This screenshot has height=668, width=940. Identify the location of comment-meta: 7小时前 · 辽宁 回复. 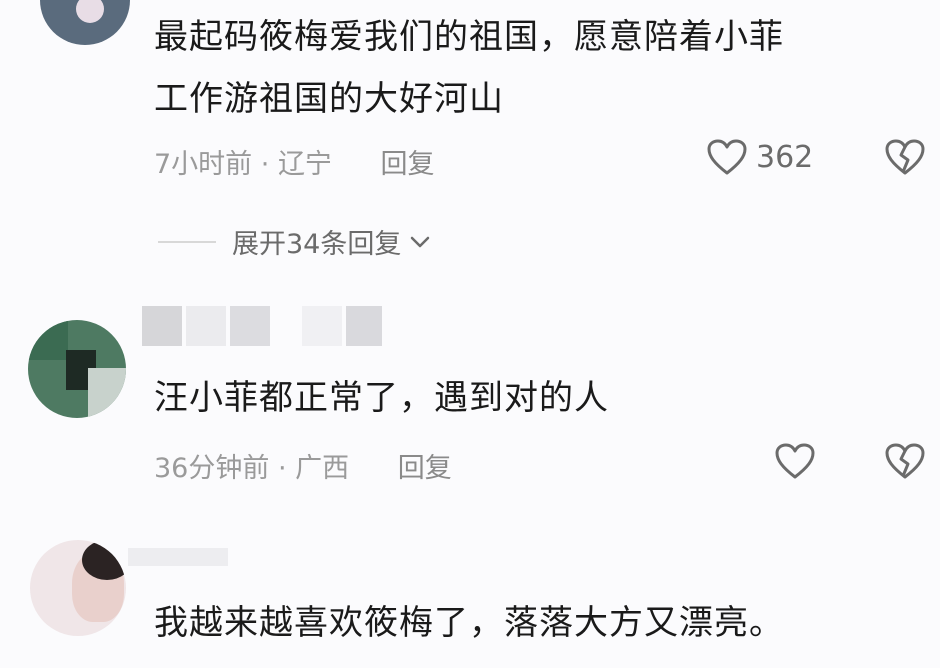
(294, 161).